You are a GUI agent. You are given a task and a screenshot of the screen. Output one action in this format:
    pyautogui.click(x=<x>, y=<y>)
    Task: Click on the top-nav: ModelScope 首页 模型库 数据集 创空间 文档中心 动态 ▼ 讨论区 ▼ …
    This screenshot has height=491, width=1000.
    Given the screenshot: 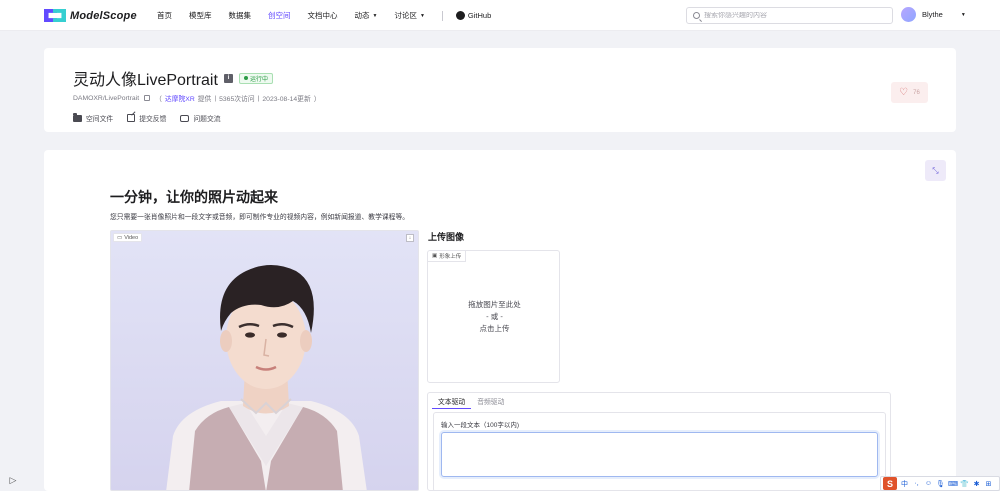 What is the action you would take?
    pyautogui.click(x=500, y=15)
    